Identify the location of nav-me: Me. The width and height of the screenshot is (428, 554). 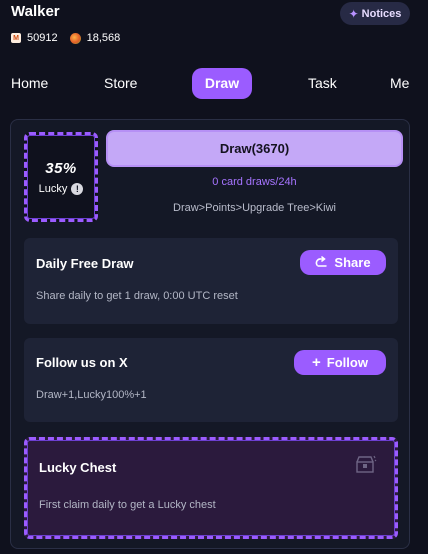
(399, 83).